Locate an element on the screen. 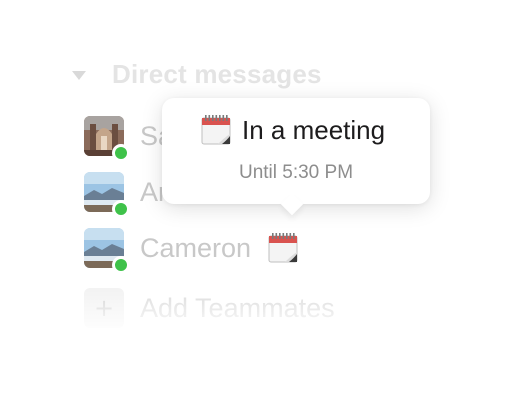  dm-item: Sa is located at coordinates (128, 138).